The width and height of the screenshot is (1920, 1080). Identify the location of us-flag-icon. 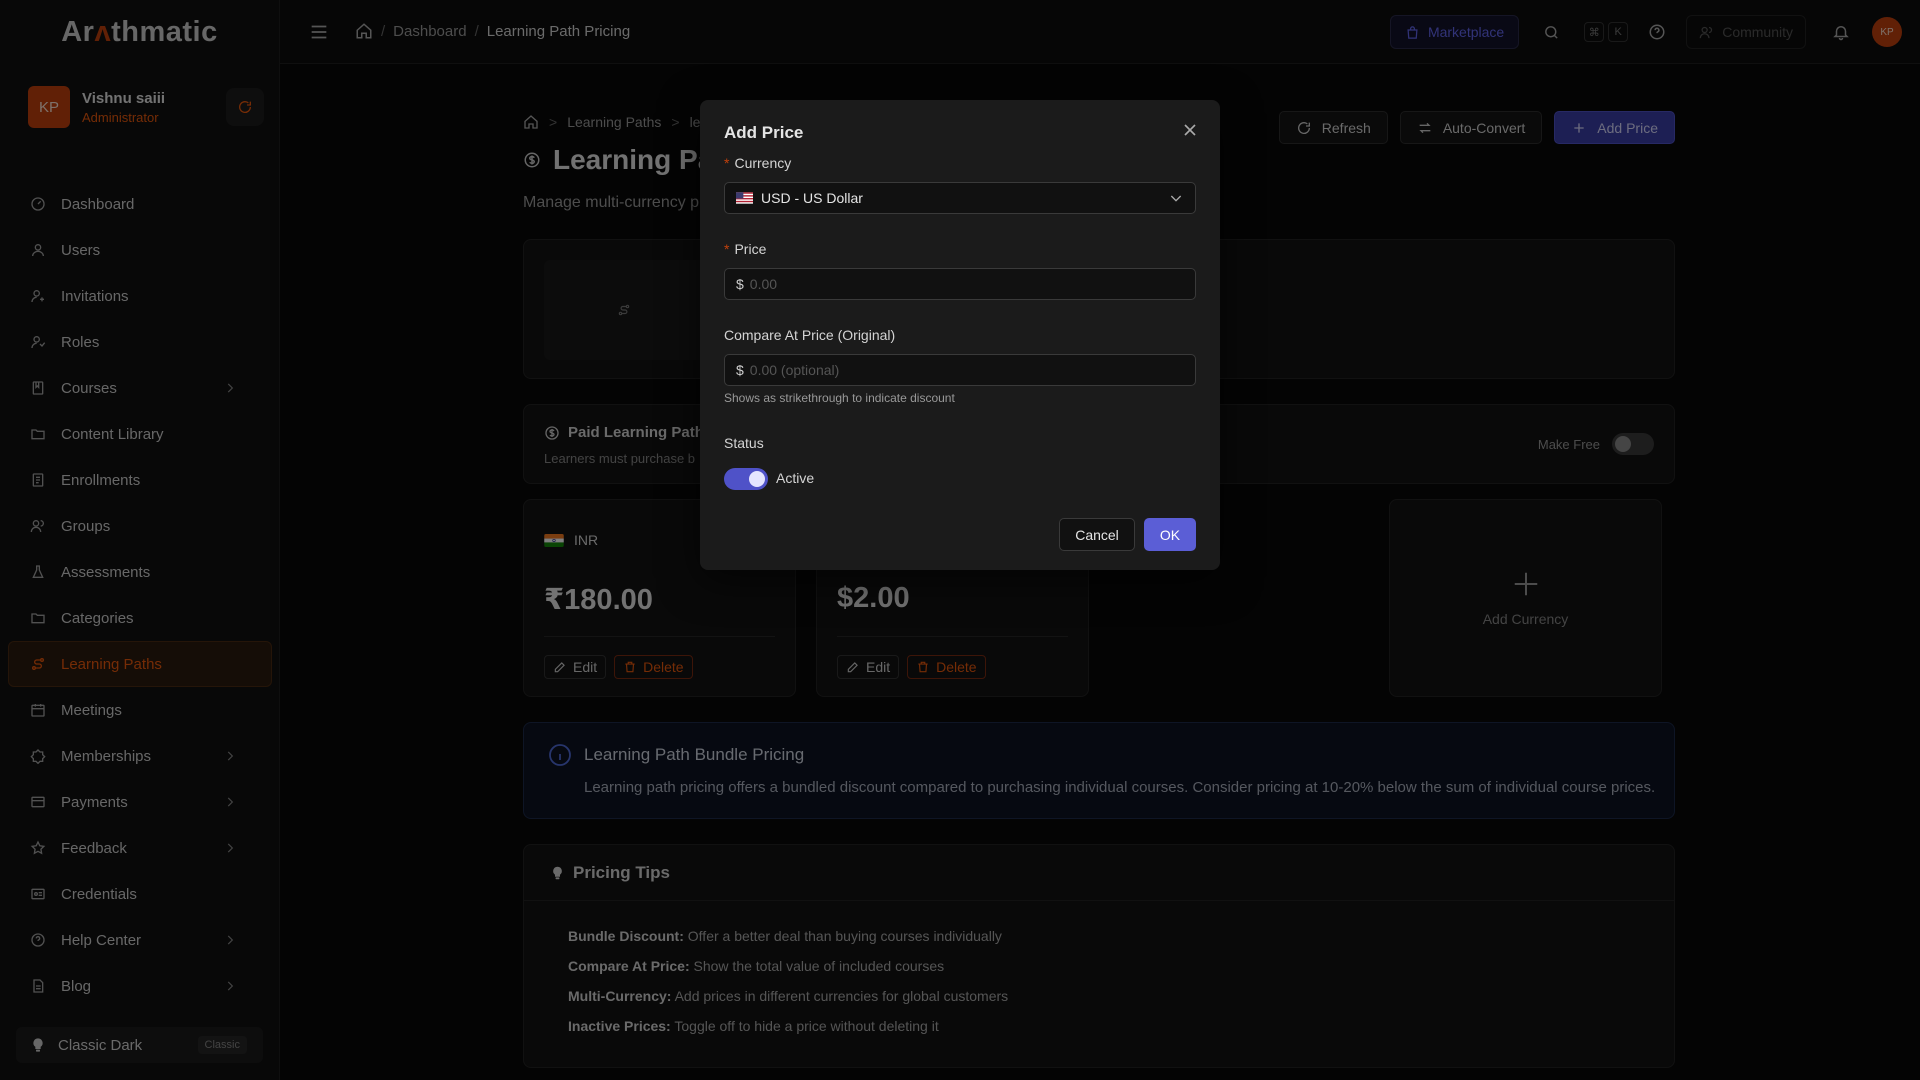
(744, 198).